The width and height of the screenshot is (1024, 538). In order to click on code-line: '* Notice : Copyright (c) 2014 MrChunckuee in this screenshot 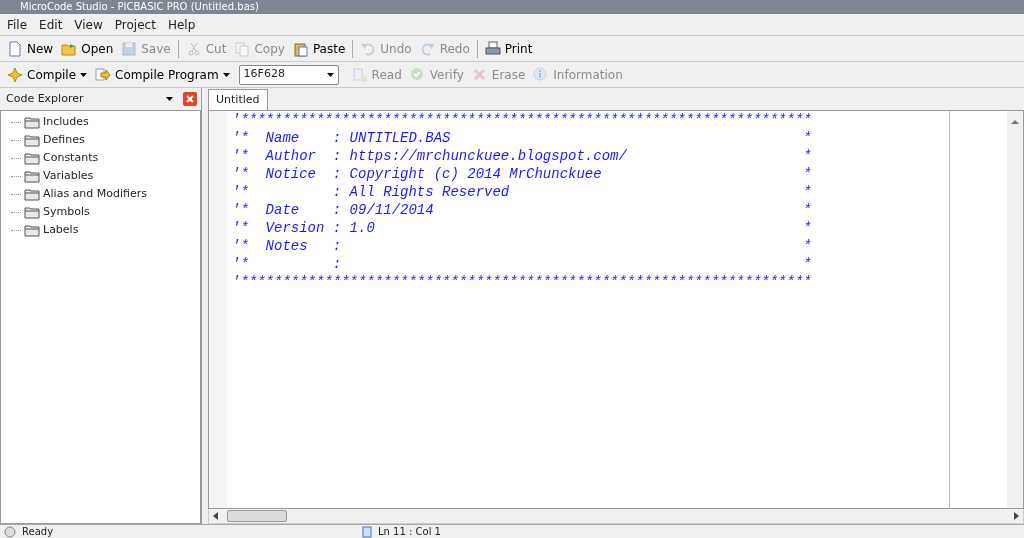, I will do `click(417, 174)`.